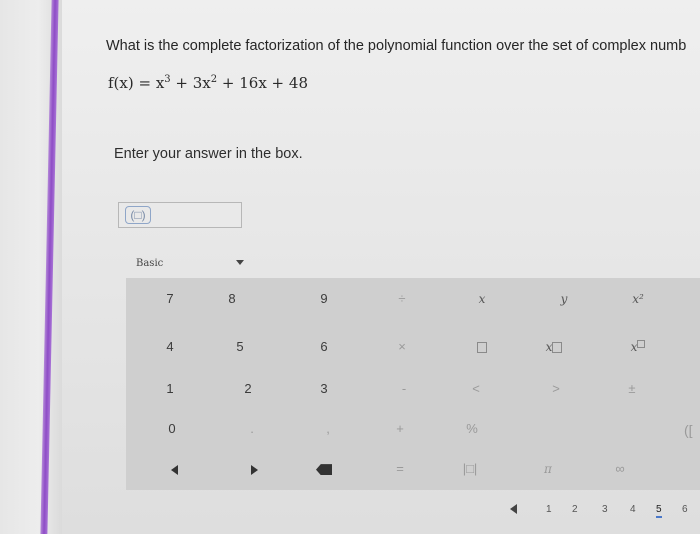 This screenshot has width=700, height=534. Describe the element at coordinates (240, 347) in the screenshot. I see `key-5: 5` at that location.